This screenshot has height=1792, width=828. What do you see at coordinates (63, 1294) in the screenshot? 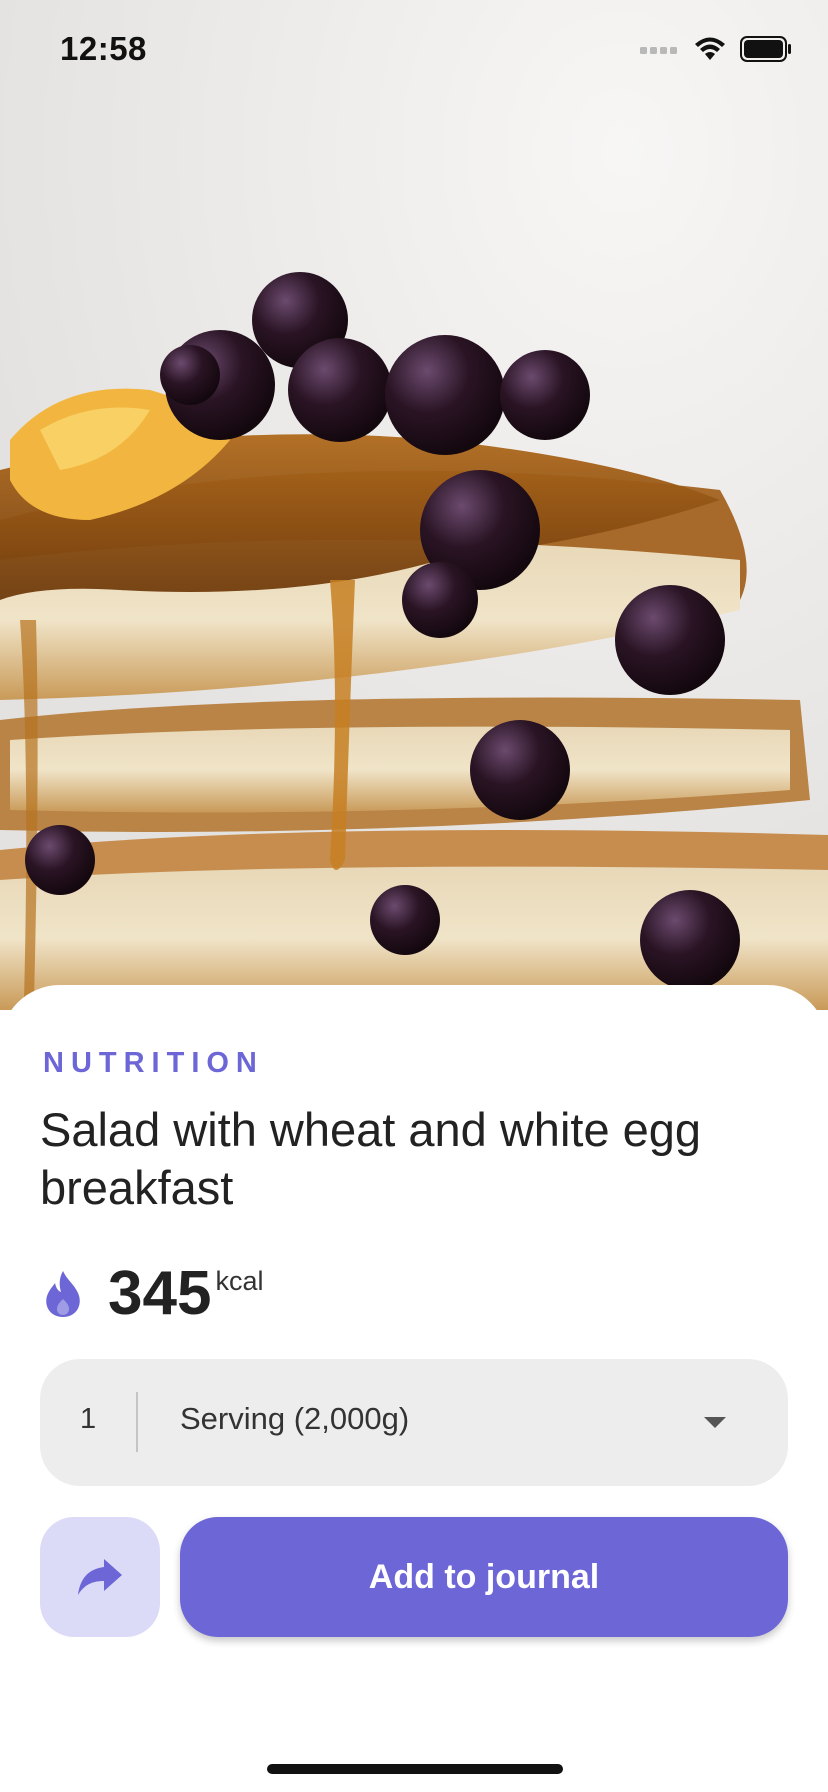
I see `flame-icon` at bounding box center [63, 1294].